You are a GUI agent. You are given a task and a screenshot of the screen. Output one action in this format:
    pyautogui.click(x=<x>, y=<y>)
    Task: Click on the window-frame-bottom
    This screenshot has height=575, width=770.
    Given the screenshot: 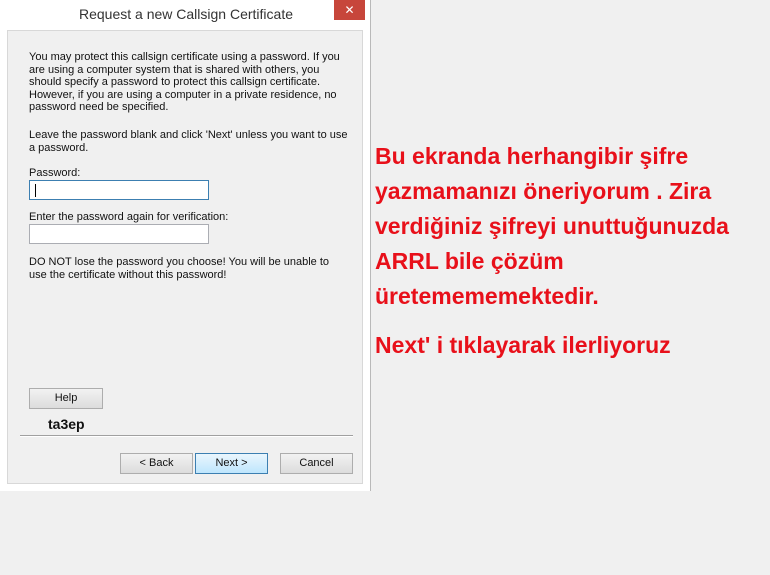 What is the action you would take?
    pyautogui.click(x=185, y=487)
    